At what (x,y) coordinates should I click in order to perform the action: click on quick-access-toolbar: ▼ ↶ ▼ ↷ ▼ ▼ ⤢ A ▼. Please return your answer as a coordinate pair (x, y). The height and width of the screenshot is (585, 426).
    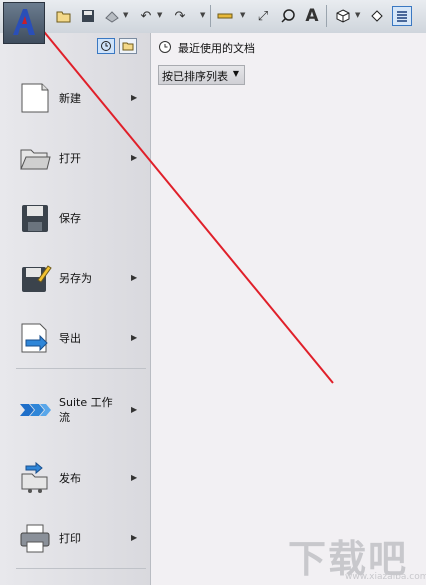
    Looking at the image, I should click on (213, 17).